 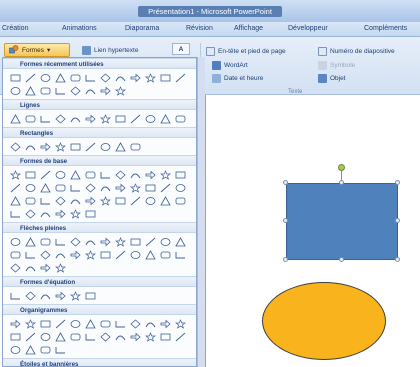 I want to click on arrow-line-icon, so click(x=45, y=77).